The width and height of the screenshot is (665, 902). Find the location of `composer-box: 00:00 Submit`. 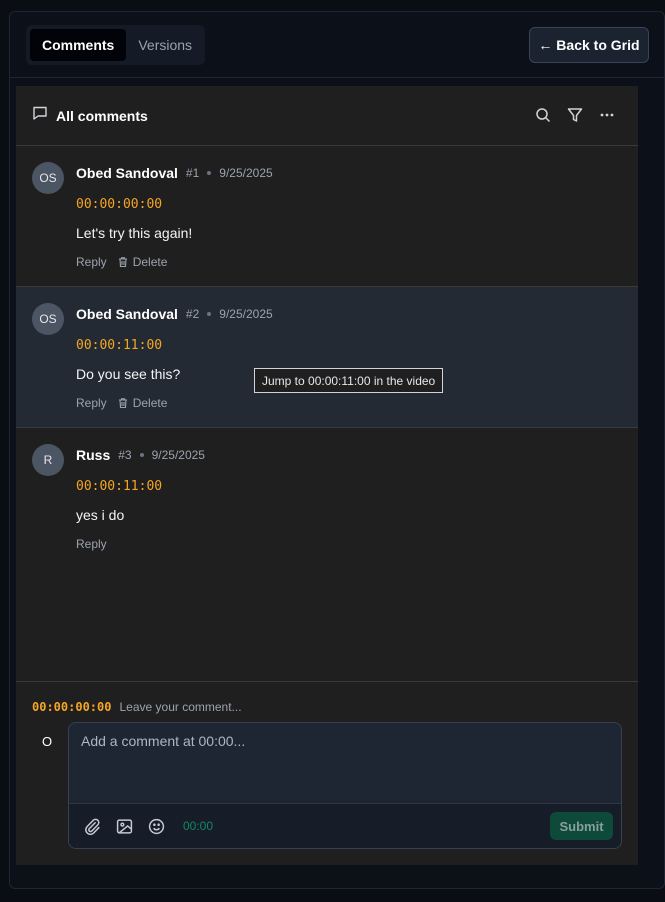

composer-box: 00:00 Submit is located at coordinates (345, 785).